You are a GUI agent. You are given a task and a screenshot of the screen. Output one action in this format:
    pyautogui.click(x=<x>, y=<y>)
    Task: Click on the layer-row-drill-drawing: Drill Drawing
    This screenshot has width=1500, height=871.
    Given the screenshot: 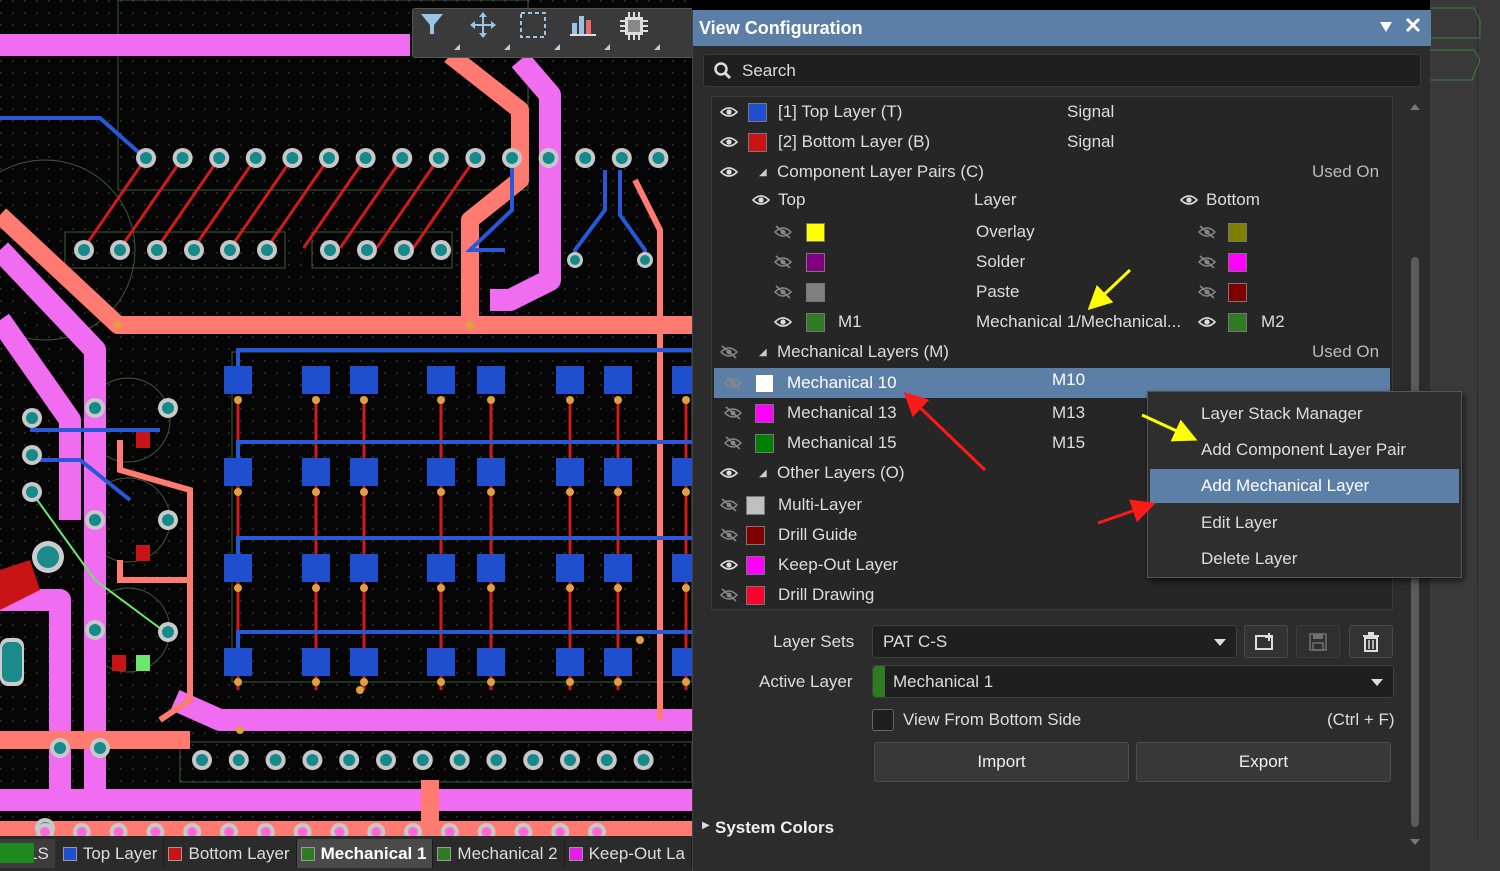 What is the action you would take?
    pyautogui.click(x=1052, y=595)
    